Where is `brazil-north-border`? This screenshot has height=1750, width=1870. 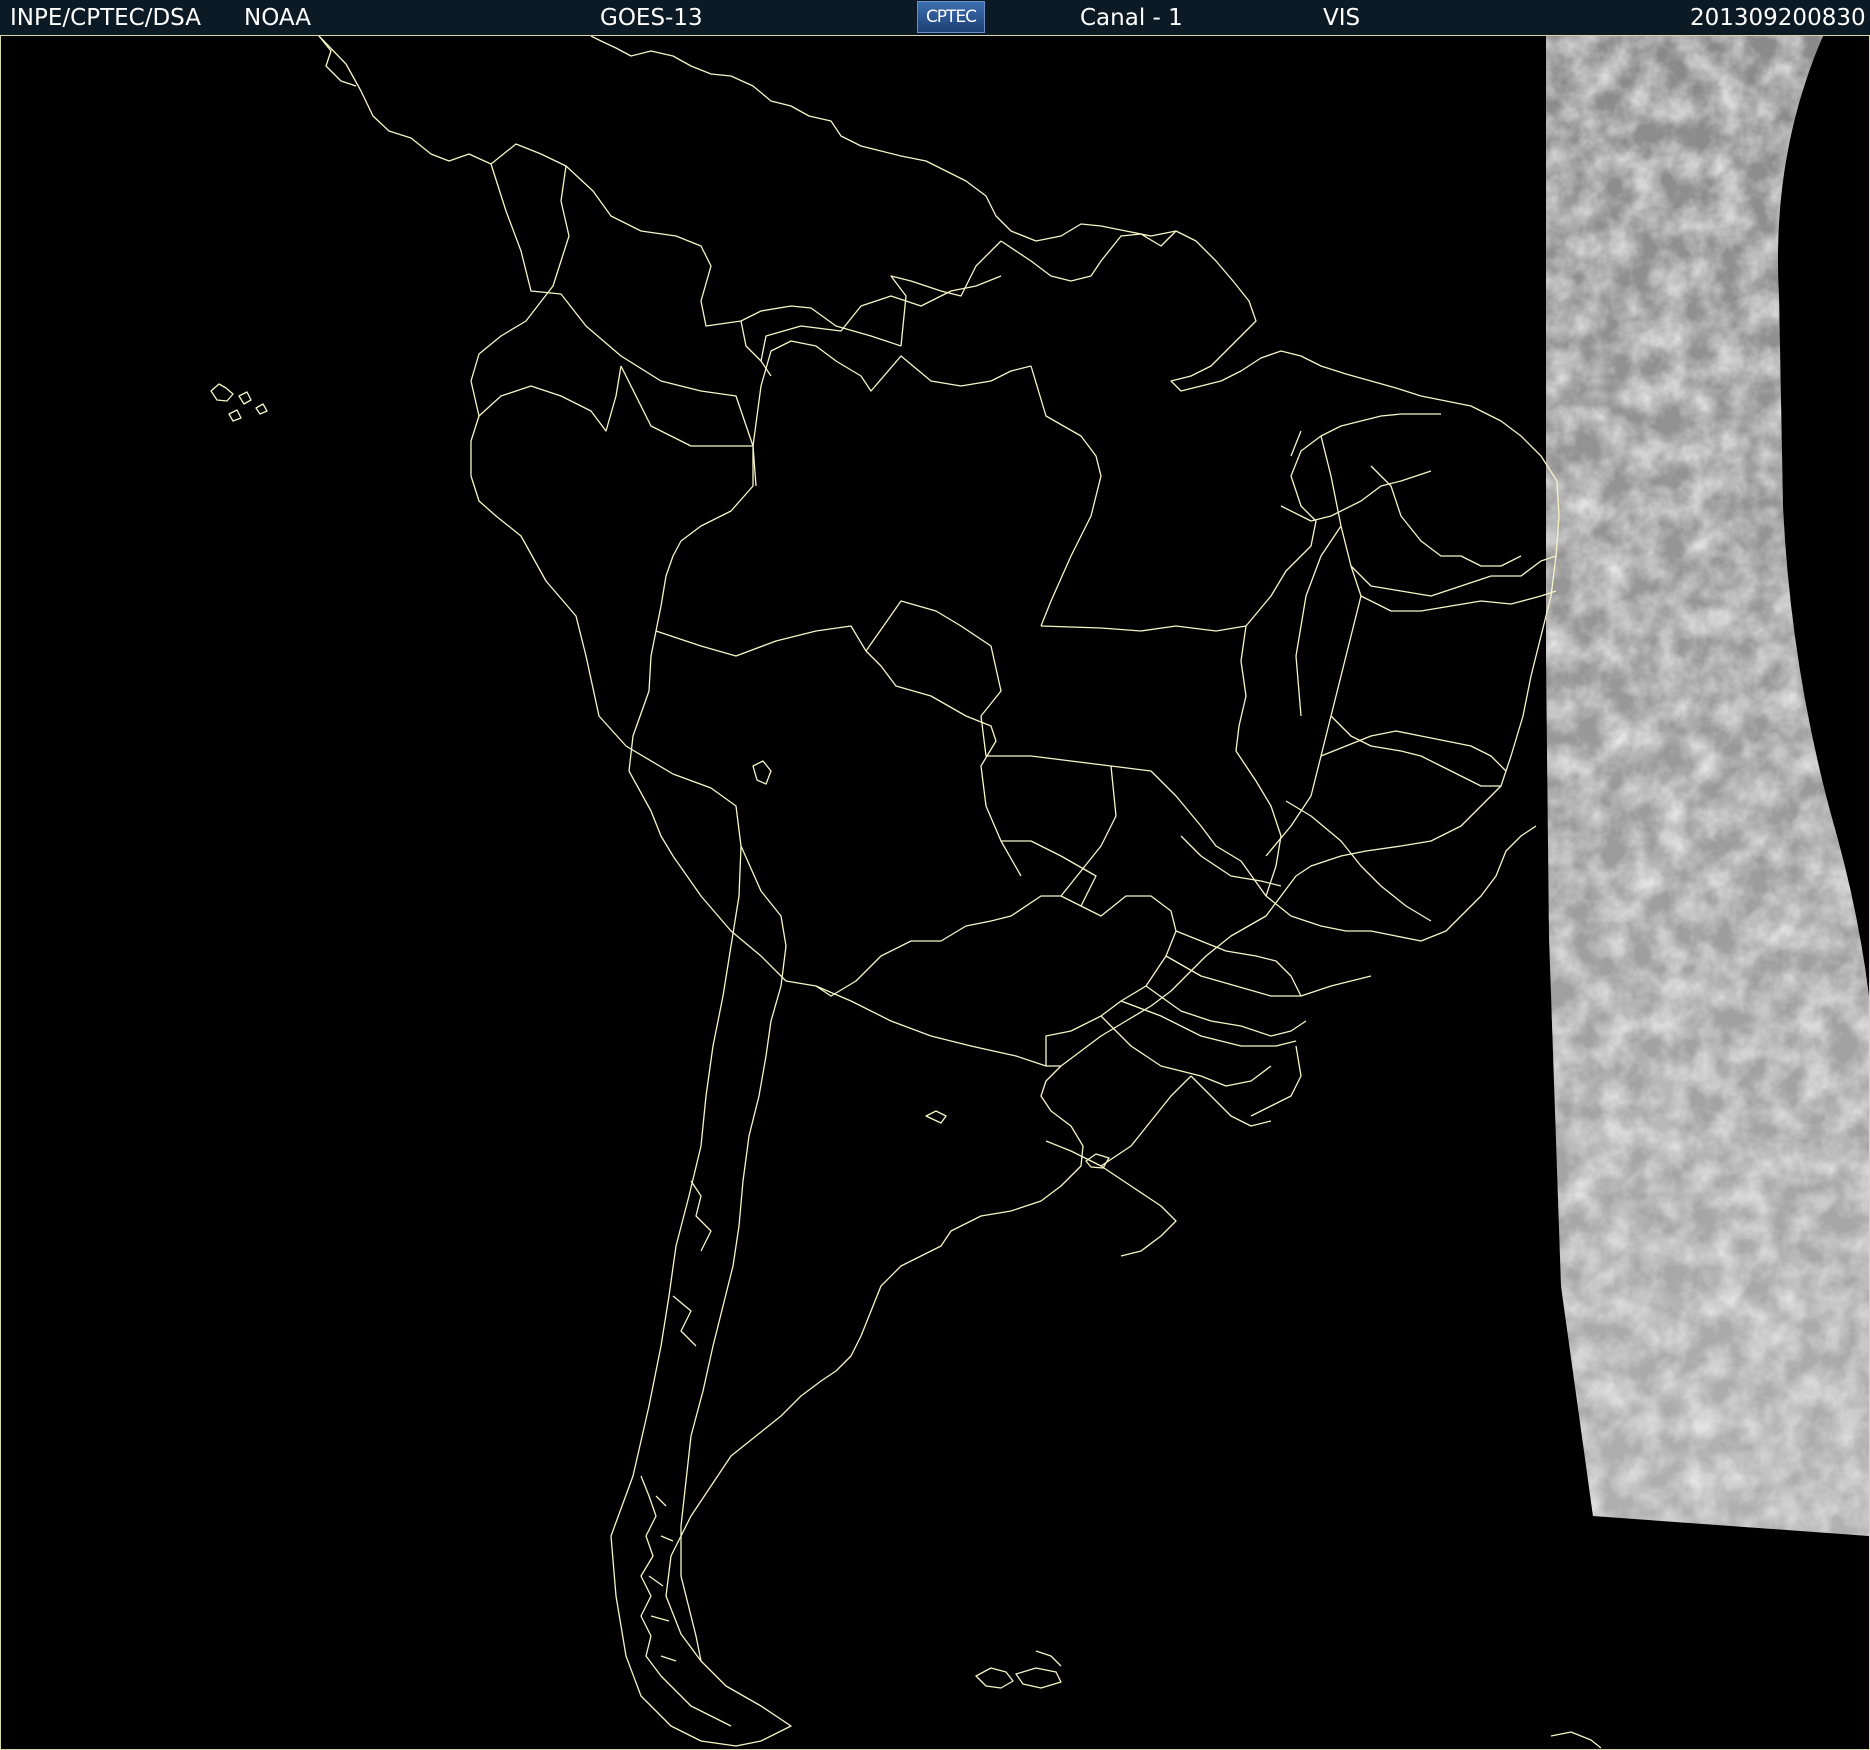 brazil-north-border is located at coordinates (892, 393).